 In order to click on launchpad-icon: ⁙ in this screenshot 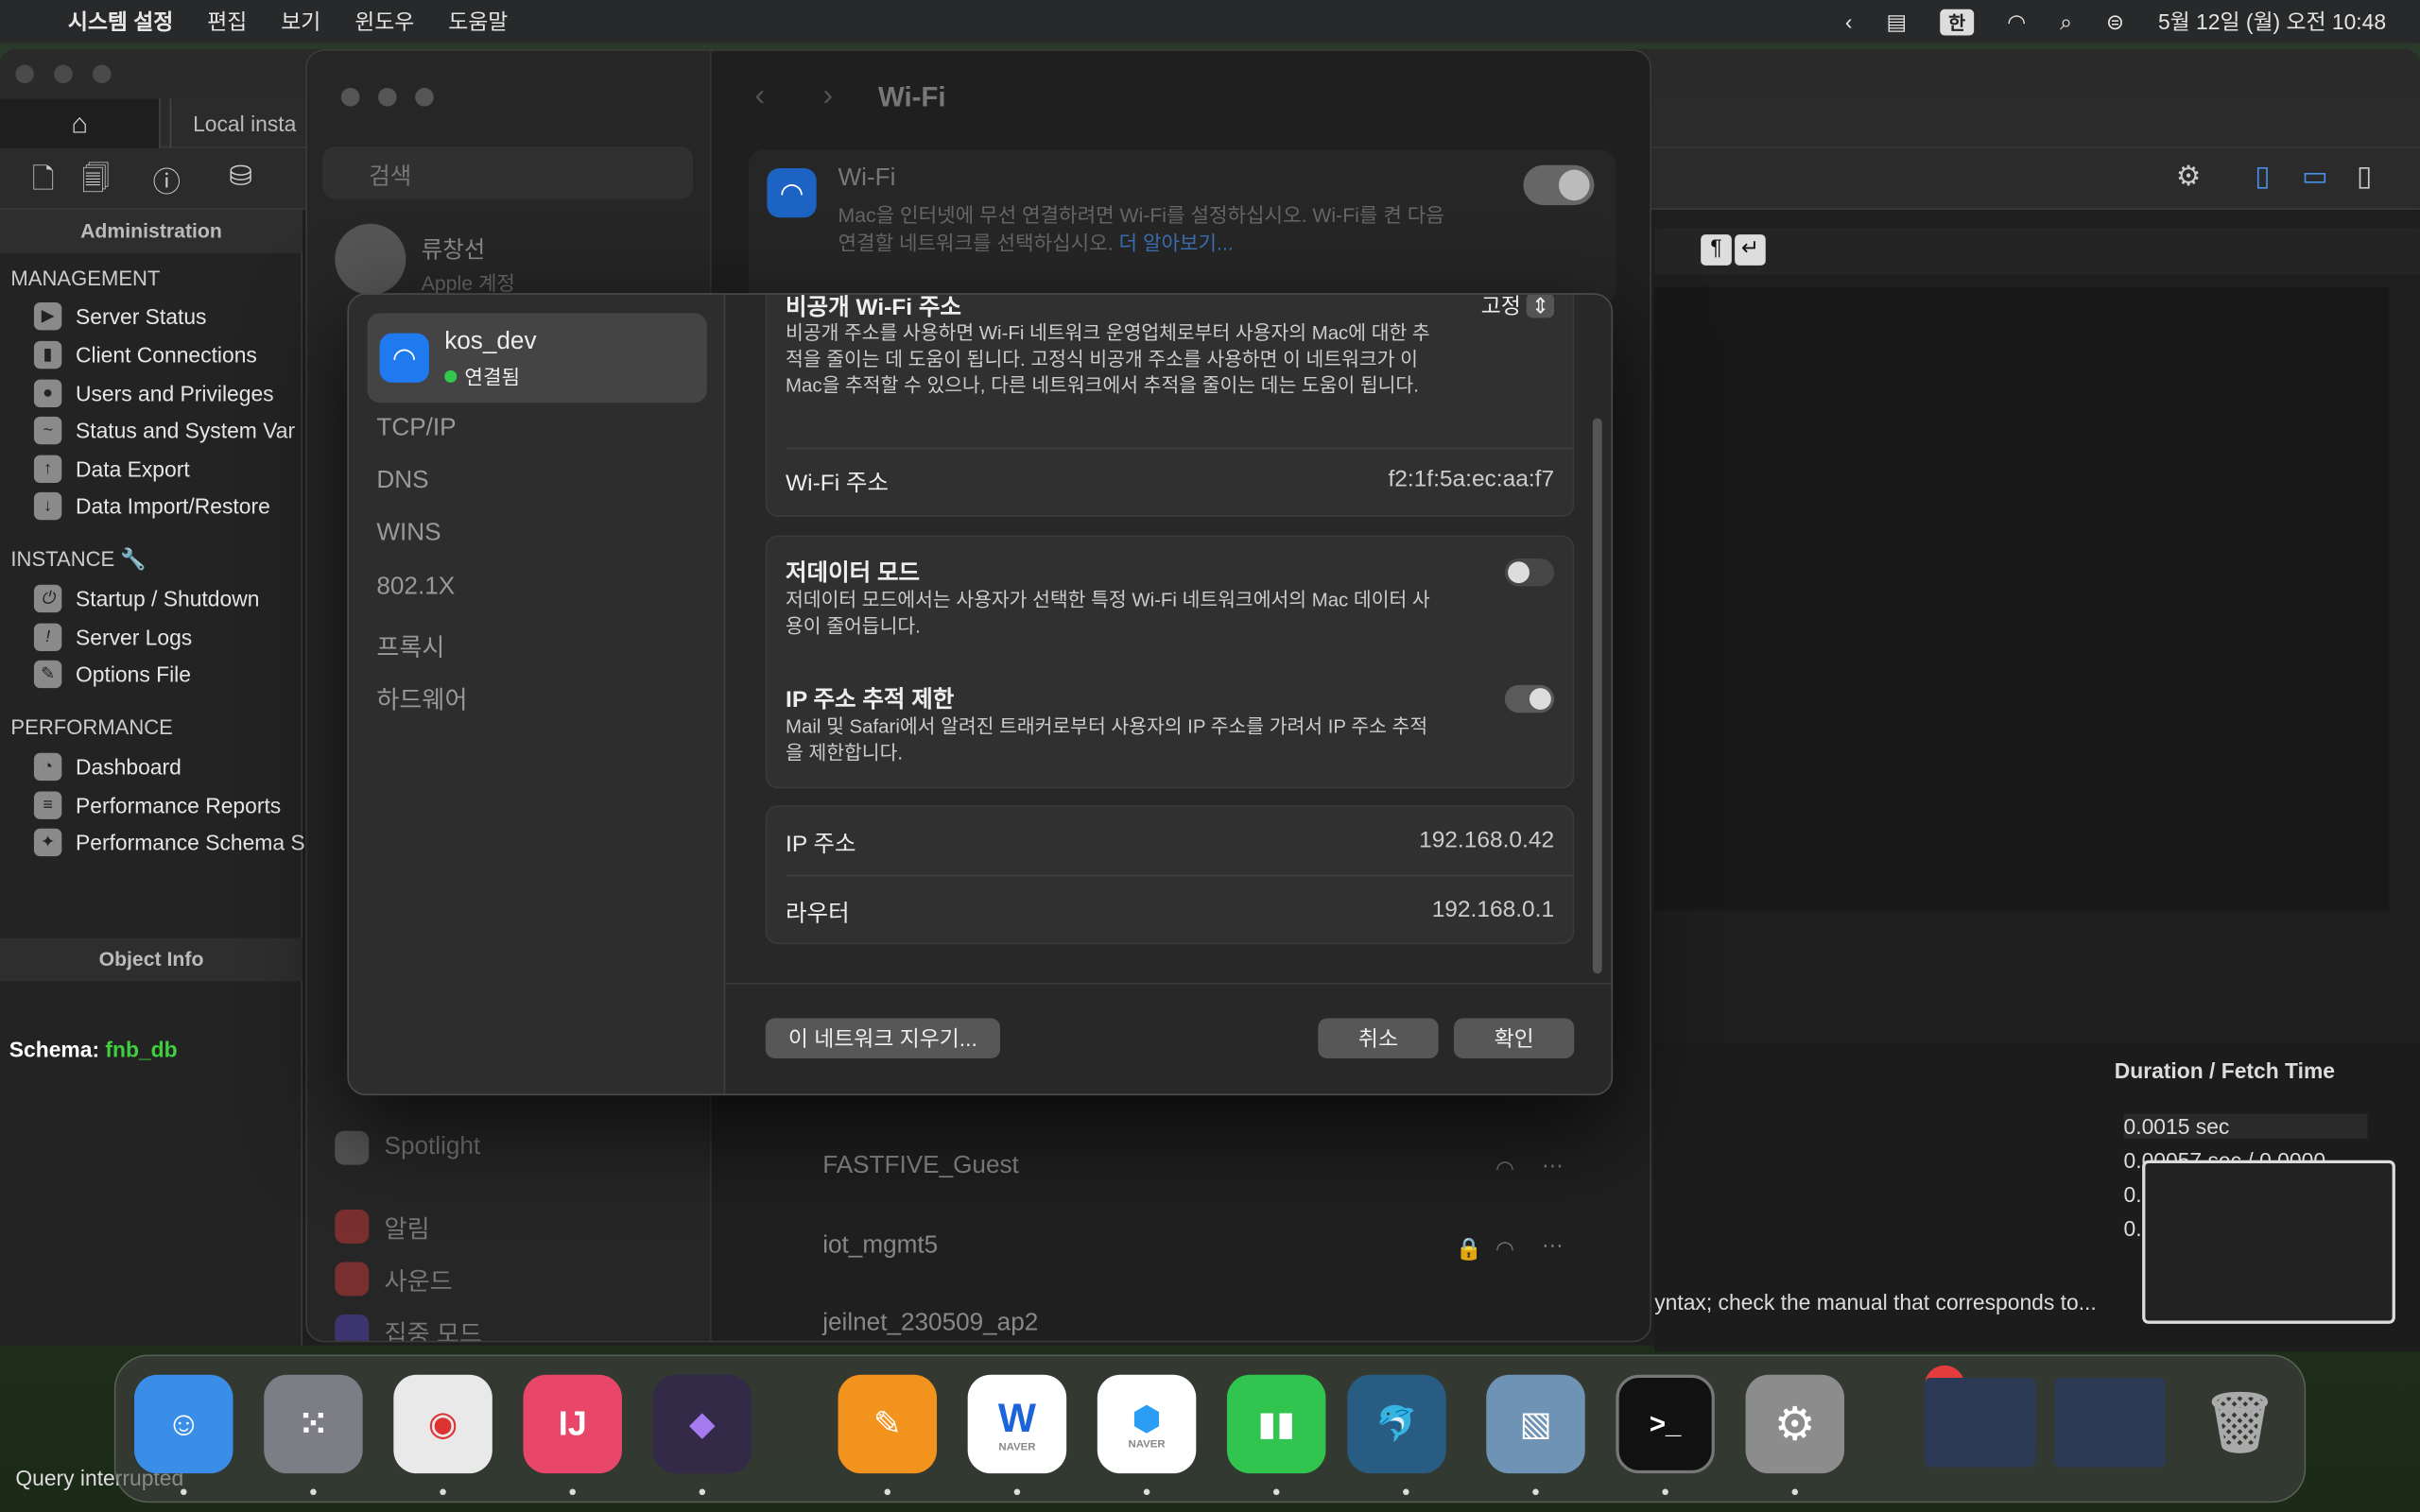, I will do `click(313, 1424)`.